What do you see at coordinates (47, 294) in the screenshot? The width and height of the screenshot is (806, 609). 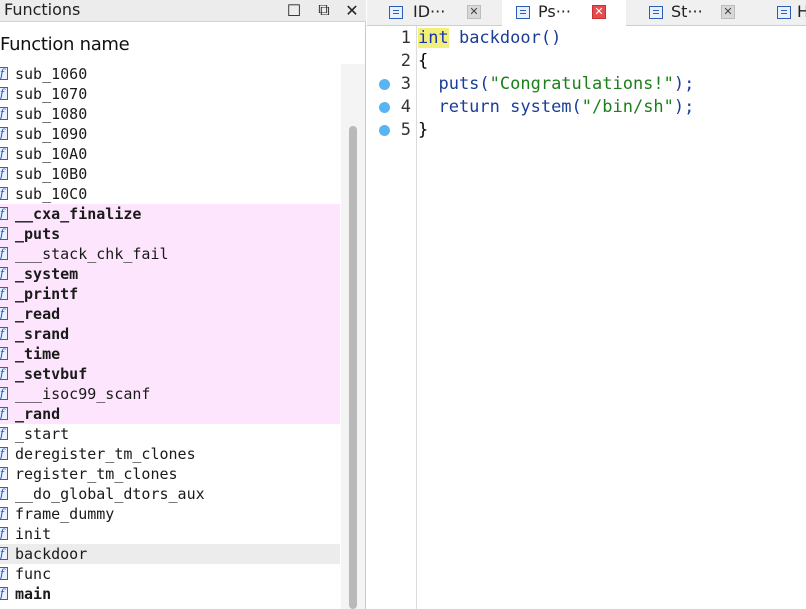 I see `function-name: _printf` at bounding box center [47, 294].